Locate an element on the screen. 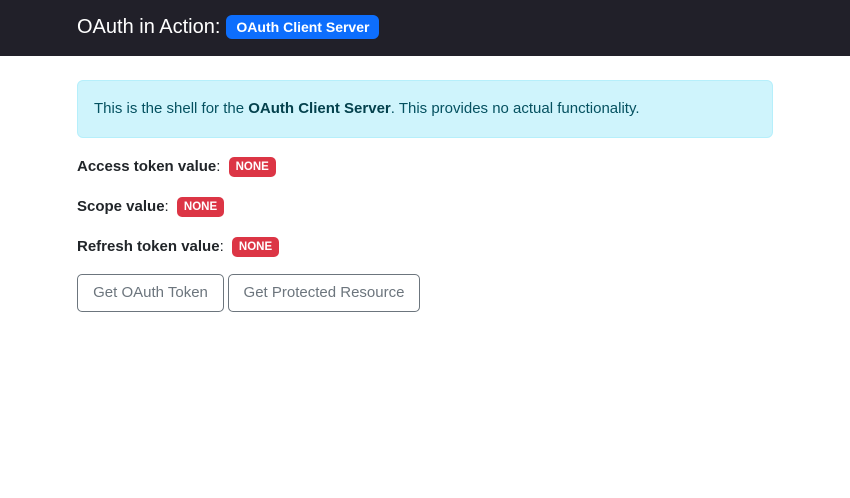  brand-badge: OAuth Client Server is located at coordinates (303, 27).